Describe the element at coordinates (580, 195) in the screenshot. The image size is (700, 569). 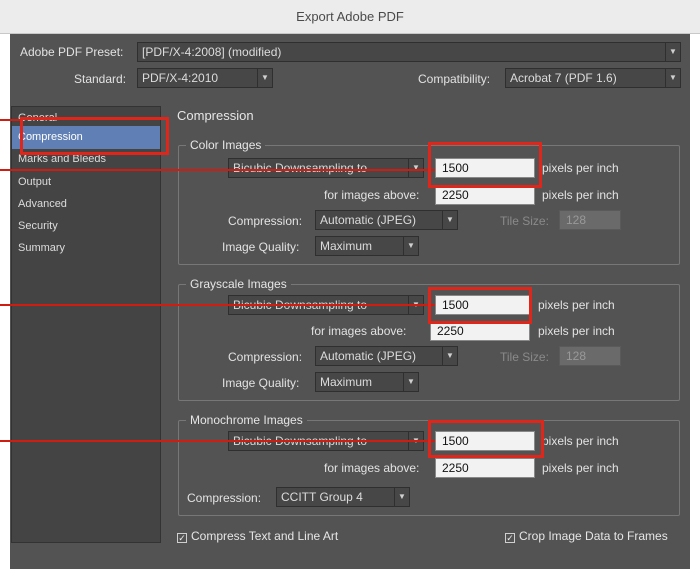
I see `color-above-unit: pixels per inch` at that location.